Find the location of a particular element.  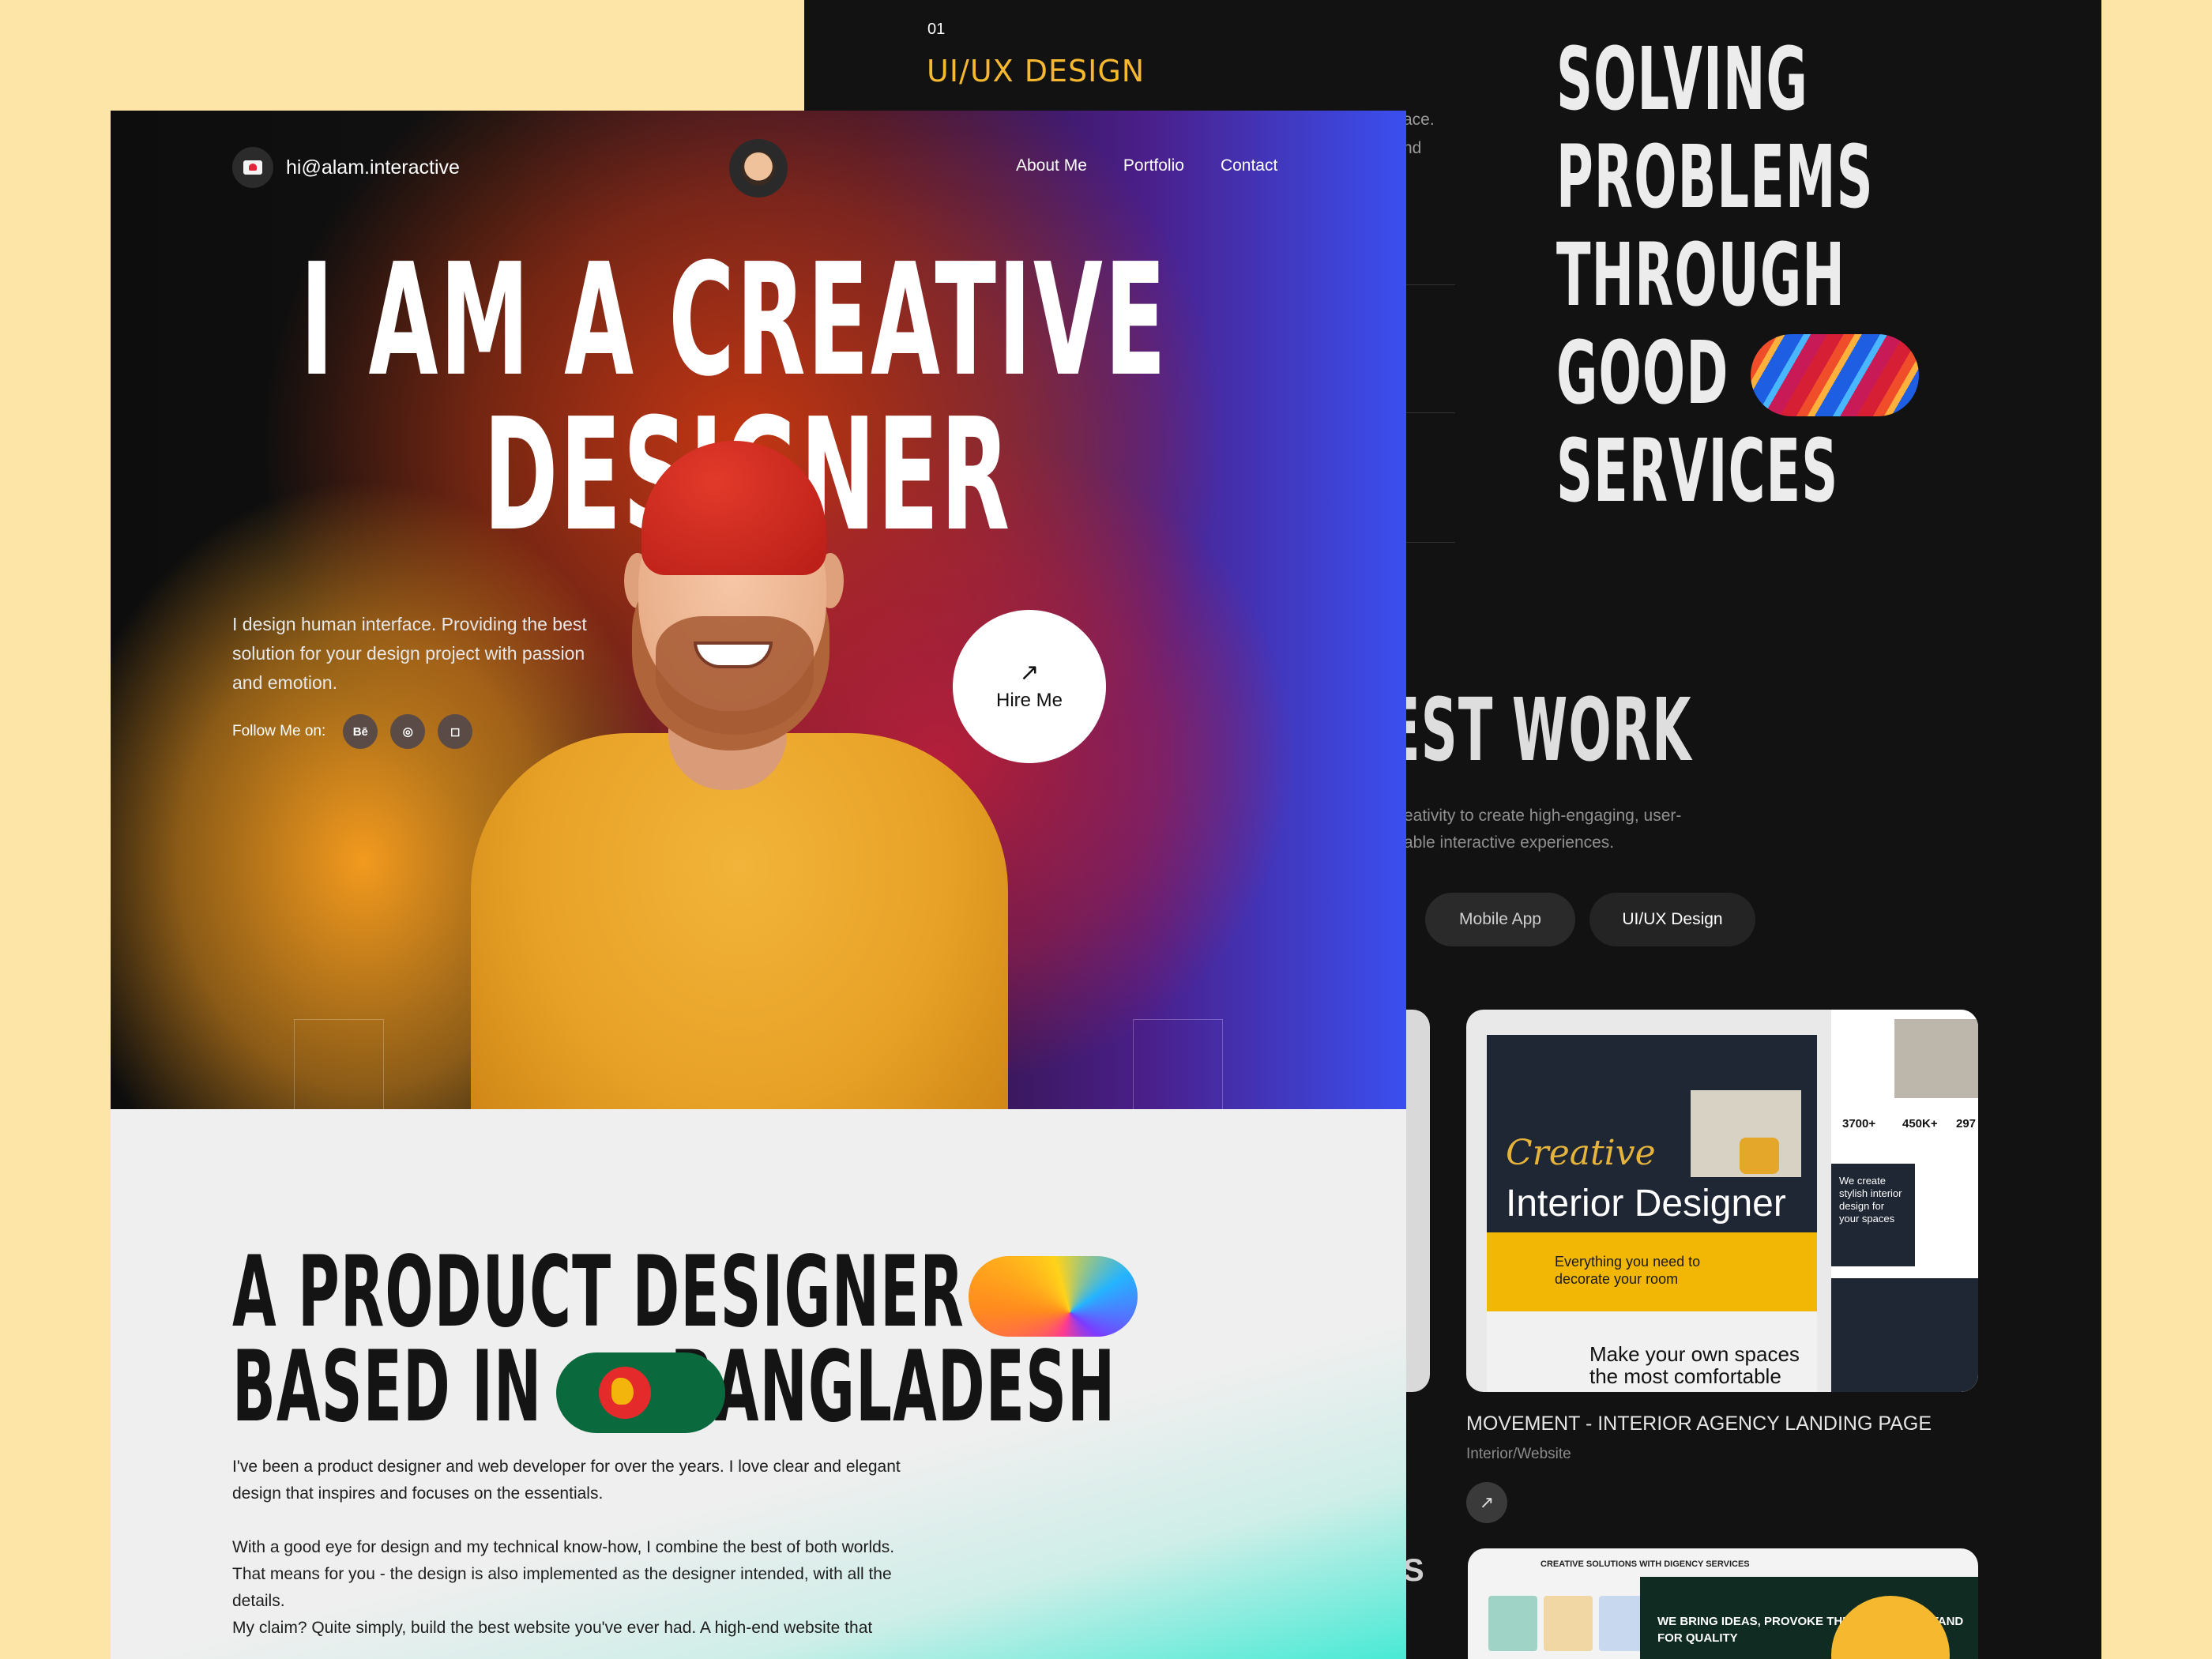

dribbble-icon: ◎ is located at coordinates (408, 732).